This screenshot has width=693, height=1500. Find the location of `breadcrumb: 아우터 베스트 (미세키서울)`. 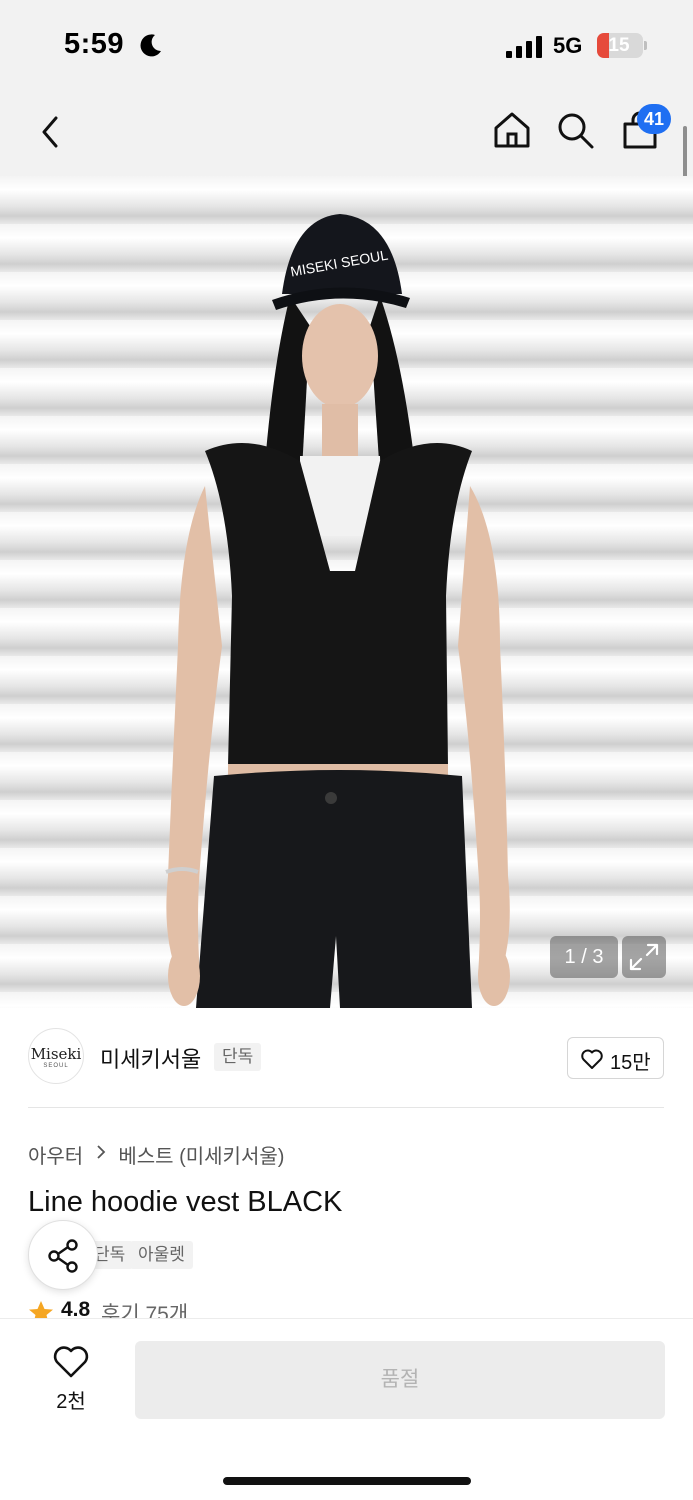

breadcrumb: 아우터 베스트 (미세키서울) is located at coordinates (156, 1154).